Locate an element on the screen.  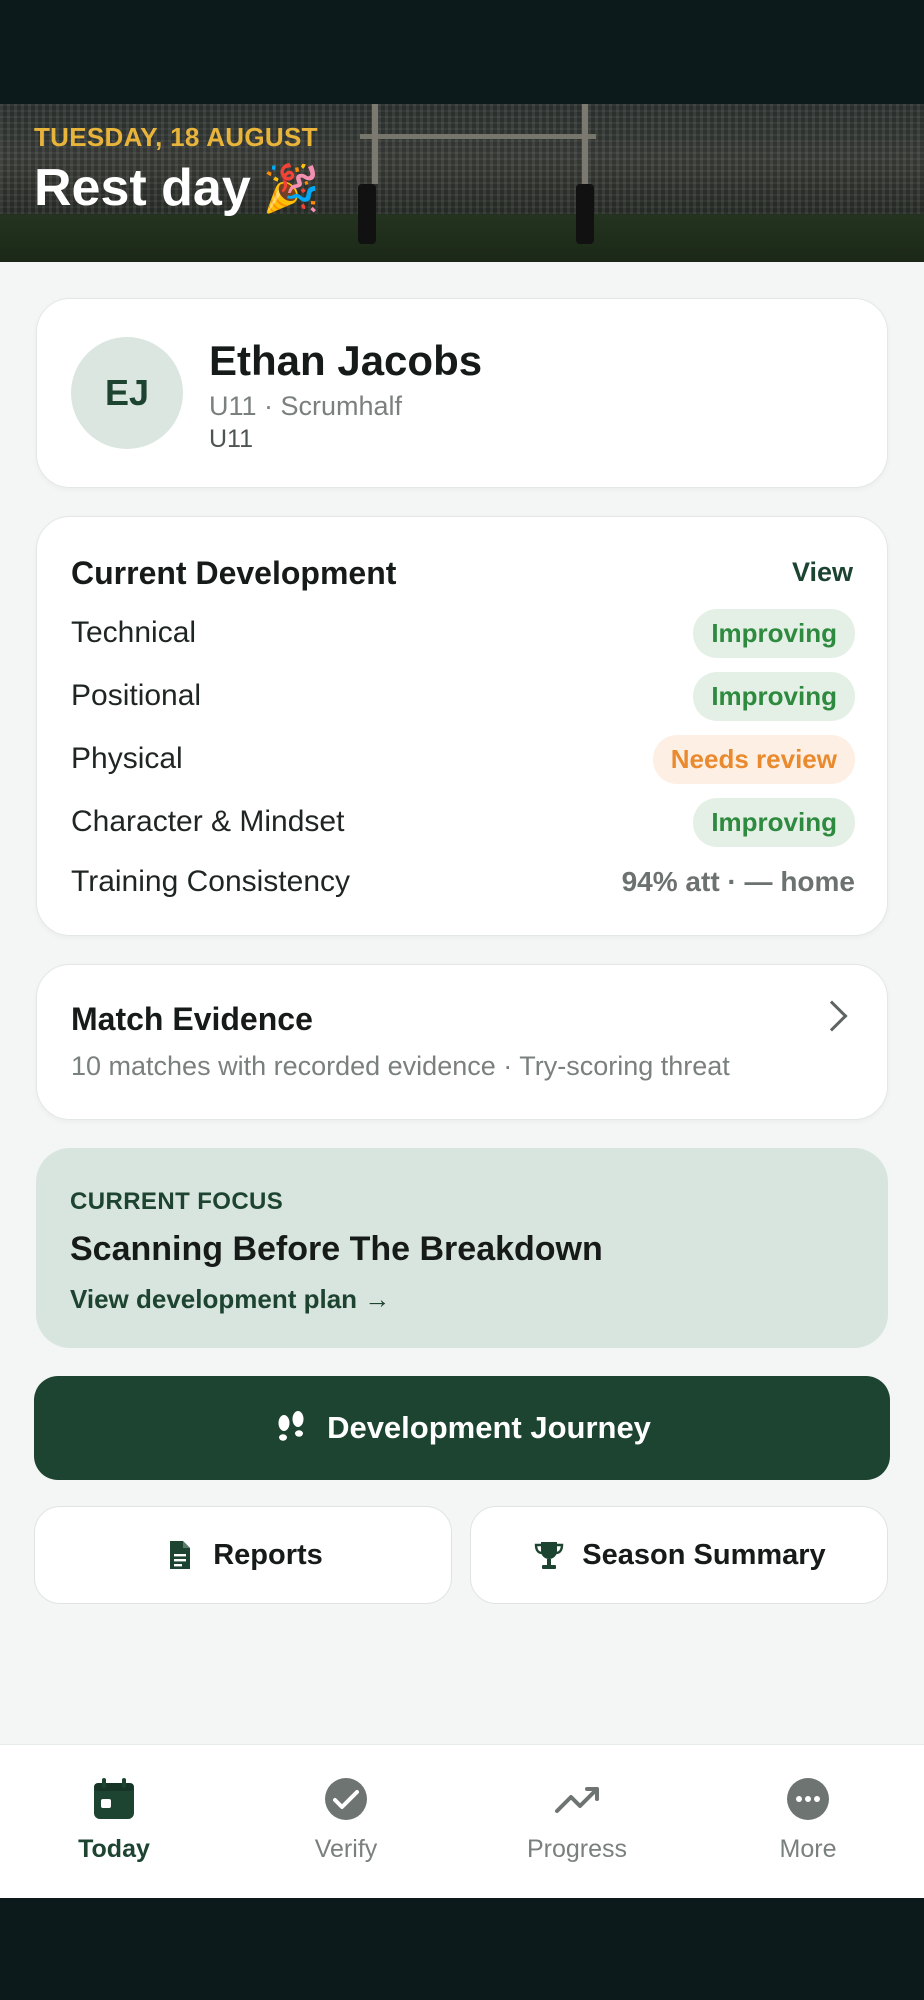
calendar-icon is located at coordinates (114, 1798).